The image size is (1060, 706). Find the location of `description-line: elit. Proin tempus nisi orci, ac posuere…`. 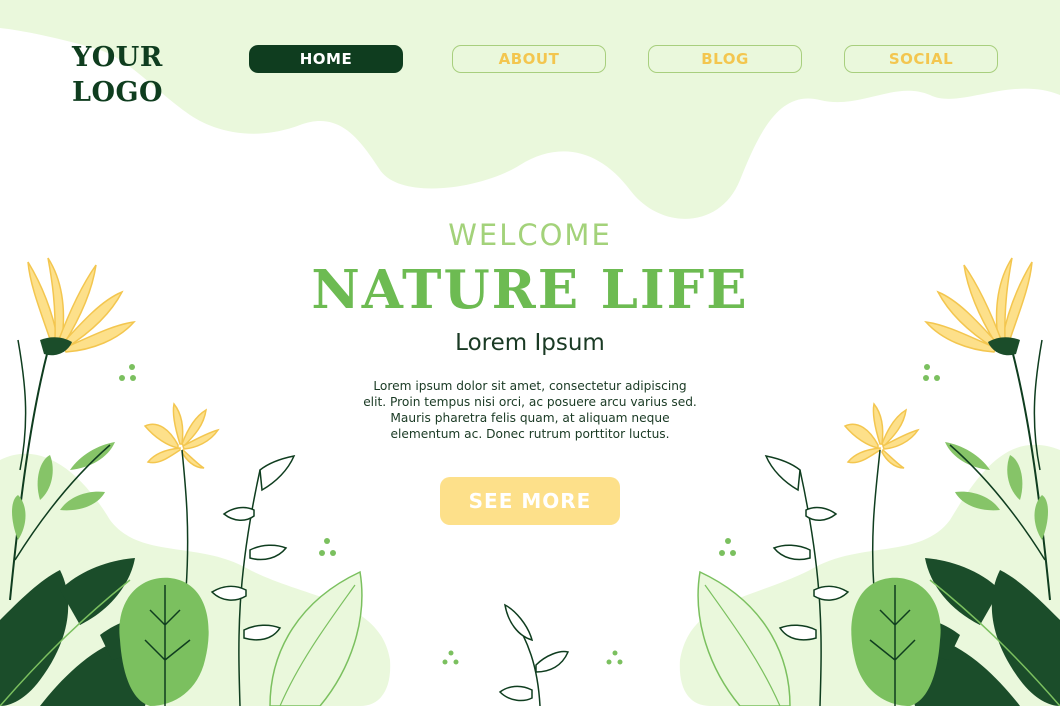

description-line: elit. Proin tempus nisi orci, ac posuere… is located at coordinates (530, 402).